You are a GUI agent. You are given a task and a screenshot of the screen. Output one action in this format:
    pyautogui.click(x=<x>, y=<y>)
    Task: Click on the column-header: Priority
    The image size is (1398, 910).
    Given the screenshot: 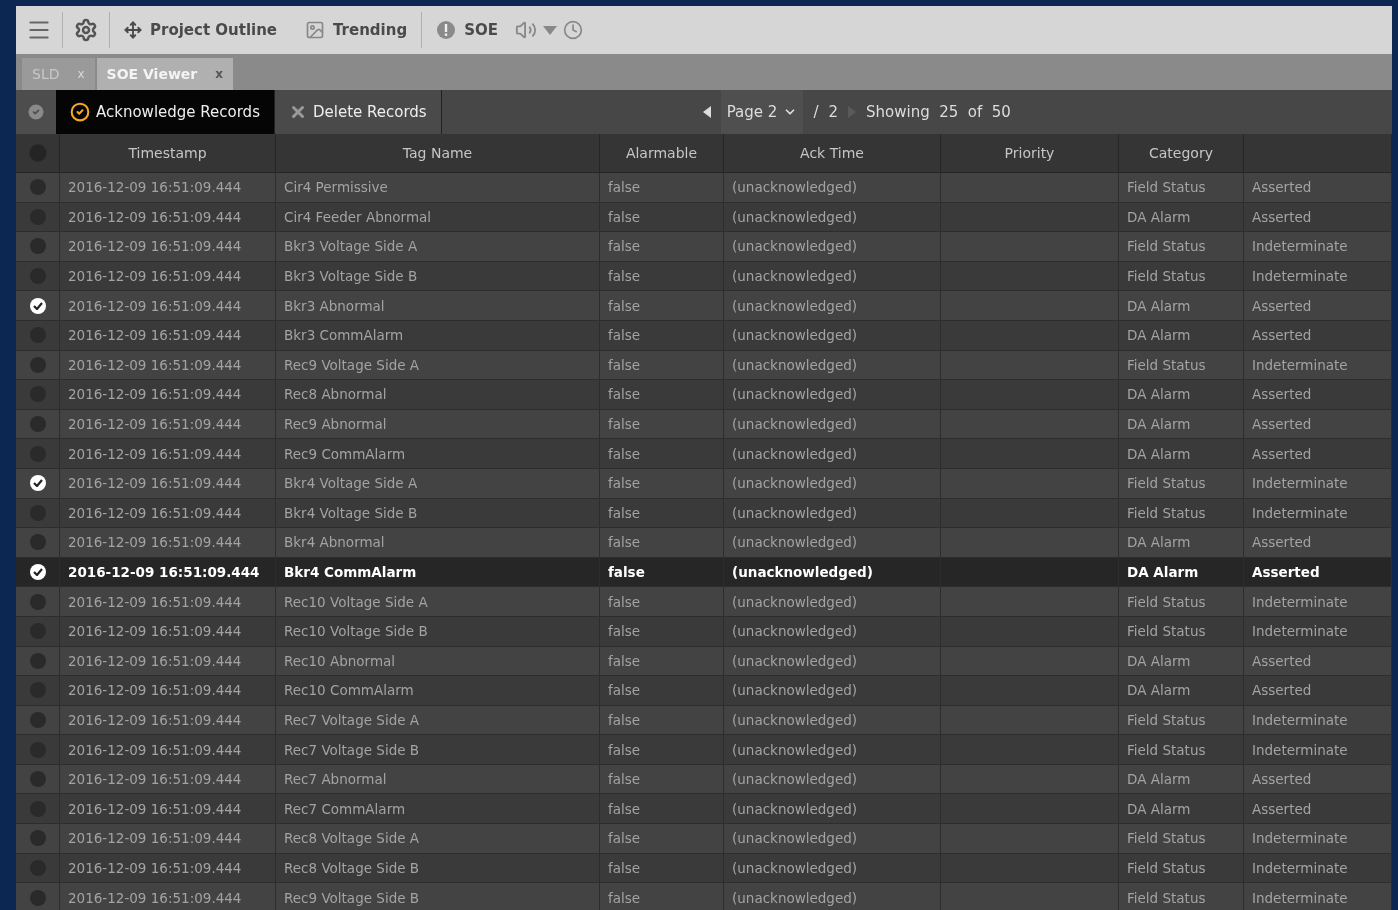 What is the action you would take?
    pyautogui.click(x=1030, y=153)
    